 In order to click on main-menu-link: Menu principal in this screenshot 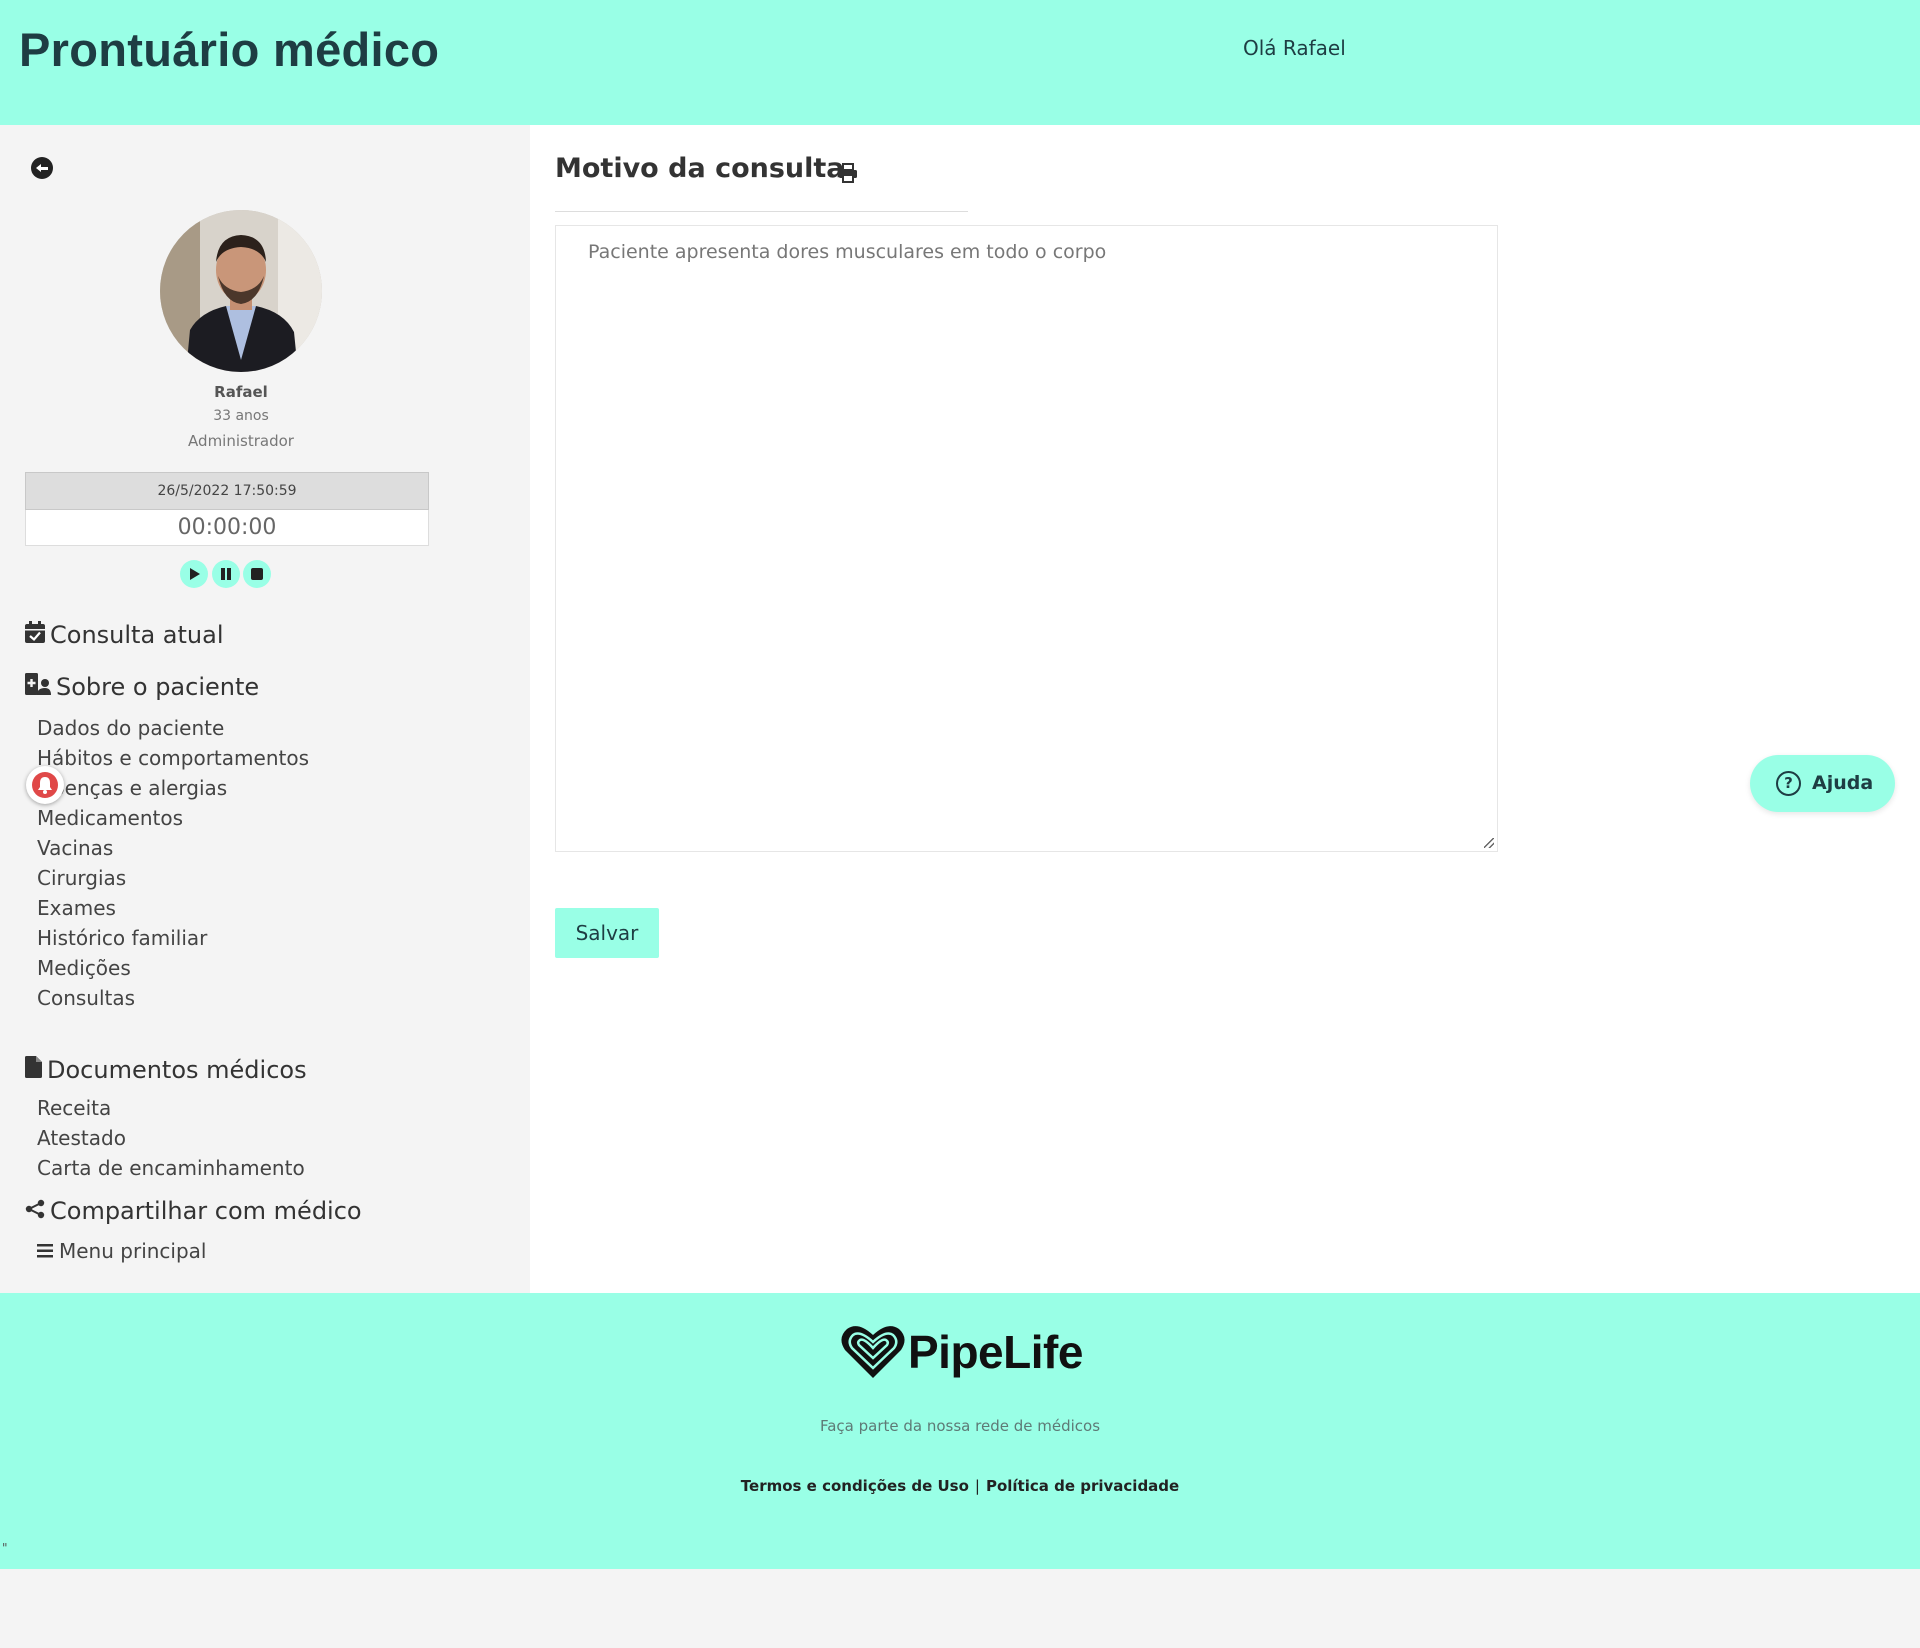, I will do `click(121, 1251)`.